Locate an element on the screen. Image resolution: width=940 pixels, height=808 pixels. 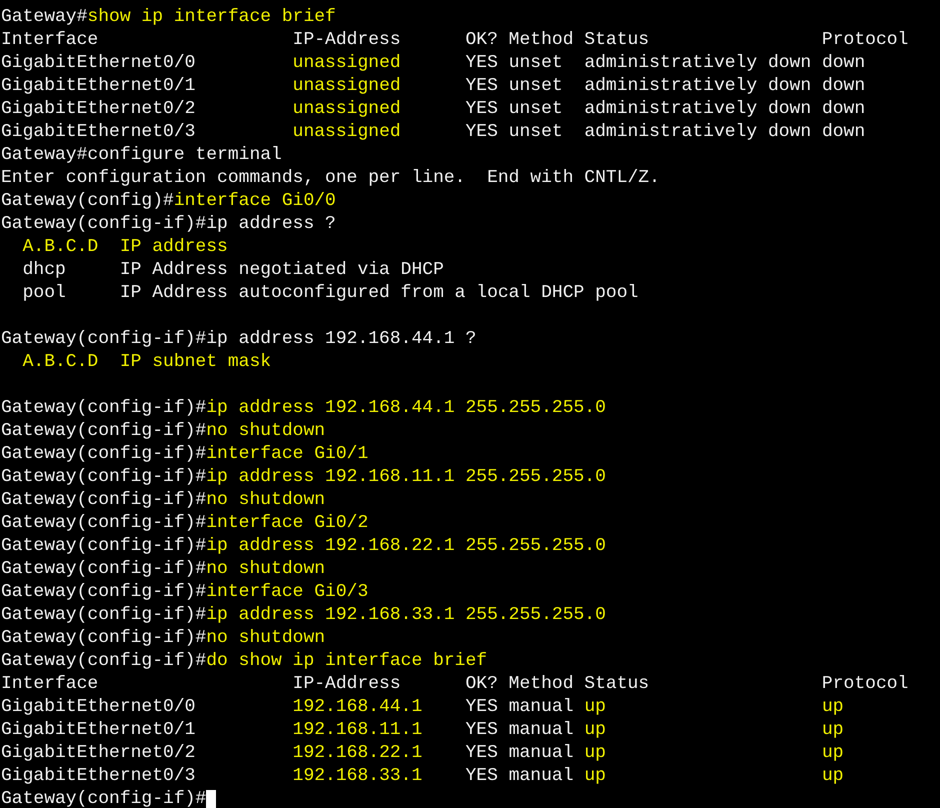
highlighted-text: ip address 192.168.44.1 255.255.255.0 is located at coordinates (406, 408).